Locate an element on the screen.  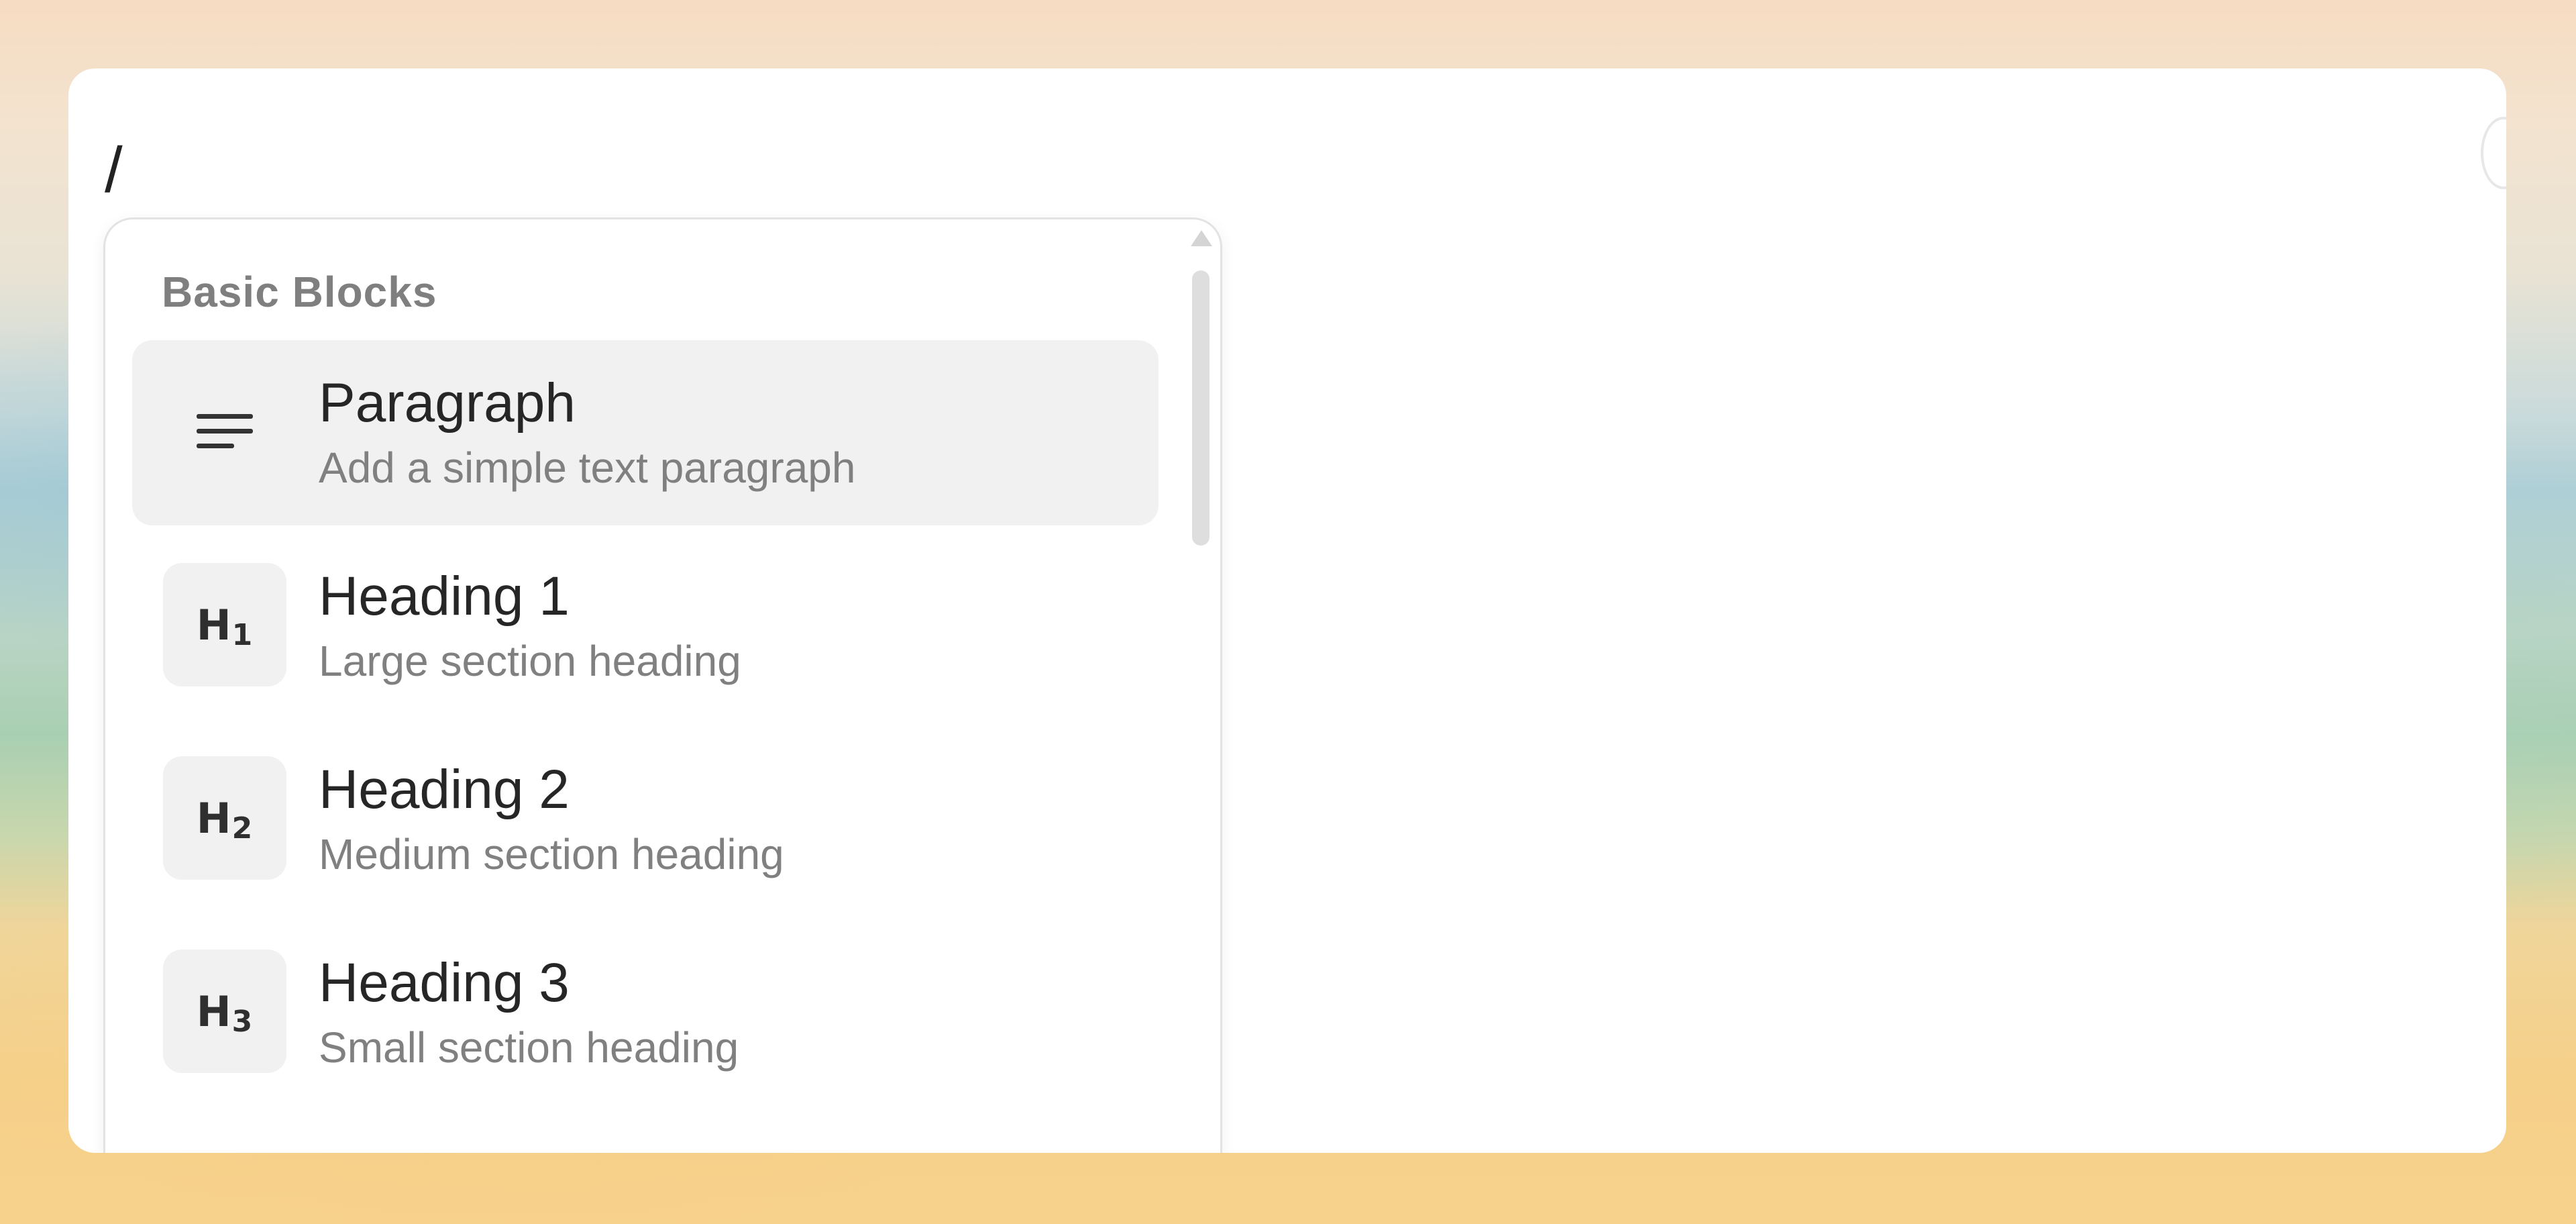
menu-item-title: Paragraph is located at coordinates (447, 403).